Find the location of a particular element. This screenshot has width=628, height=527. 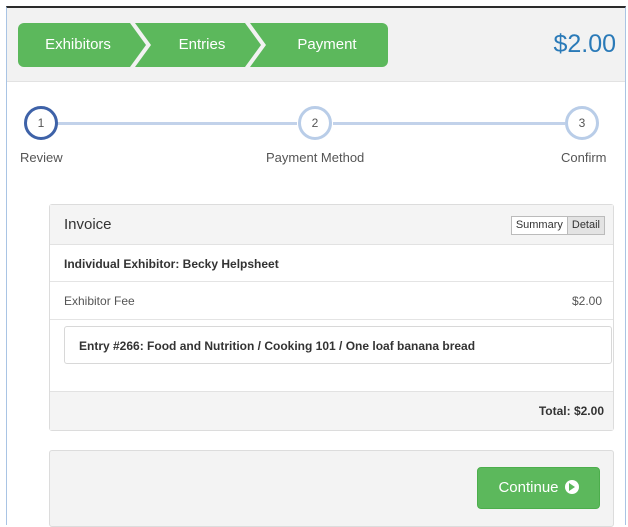

step-2-circle: 2 is located at coordinates (315, 123).